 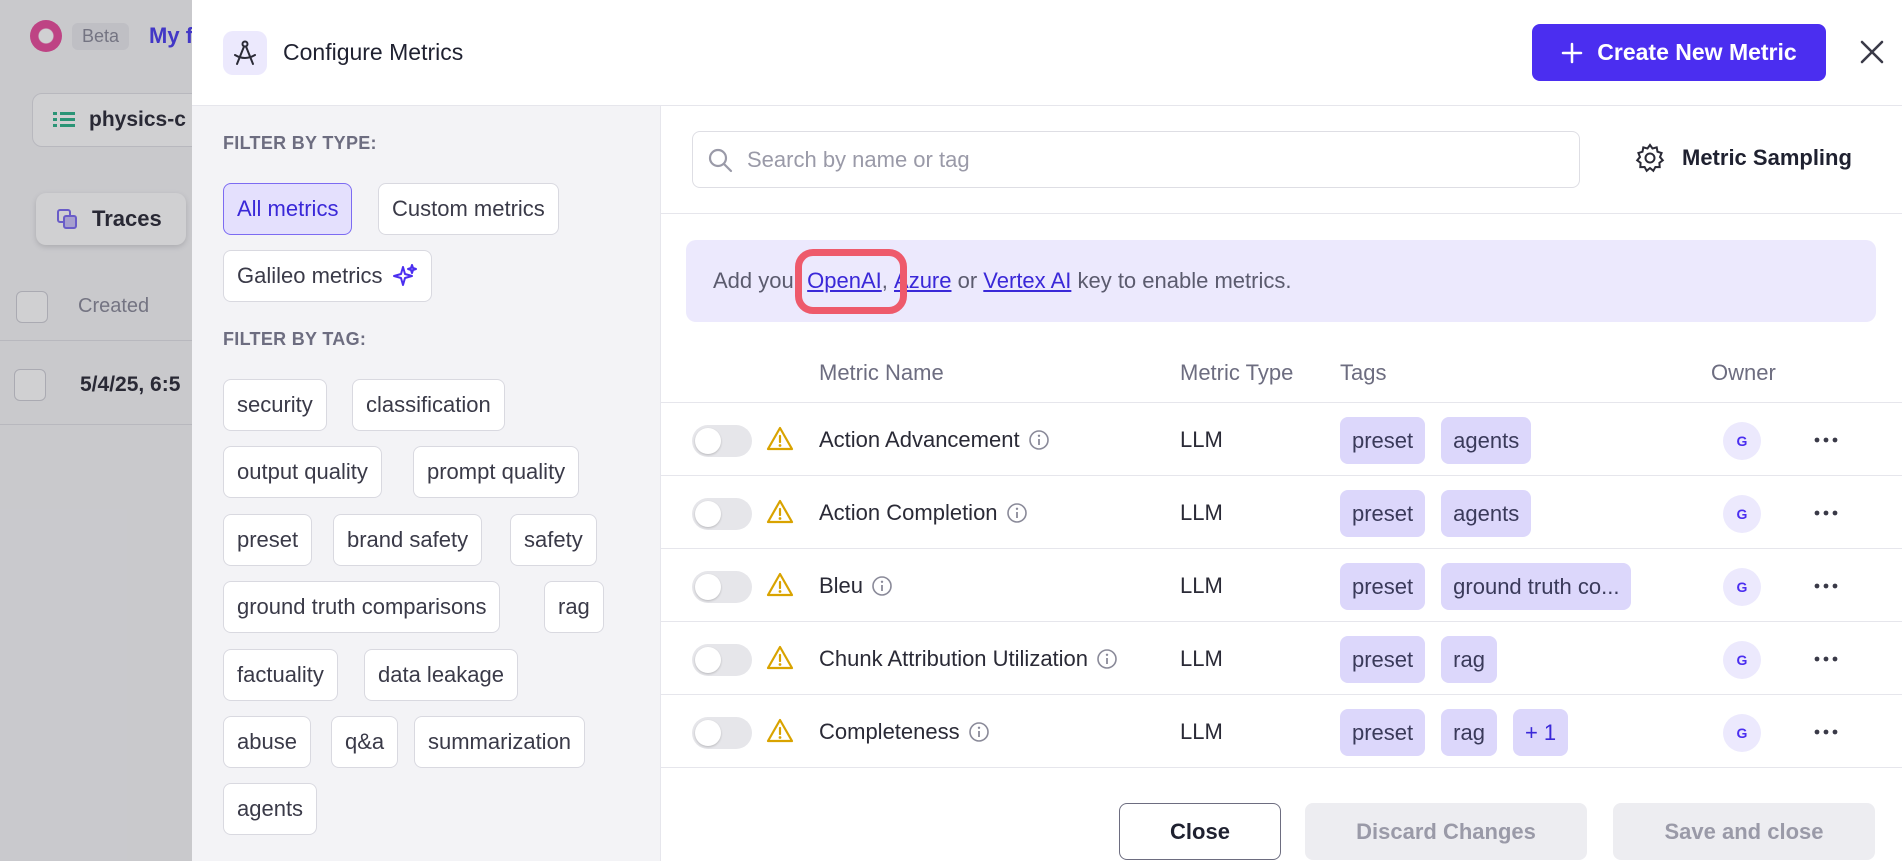 What do you see at coordinates (500, 742) in the screenshot?
I see `tag-chip-summarization: summarization` at bounding box center [500, 742].